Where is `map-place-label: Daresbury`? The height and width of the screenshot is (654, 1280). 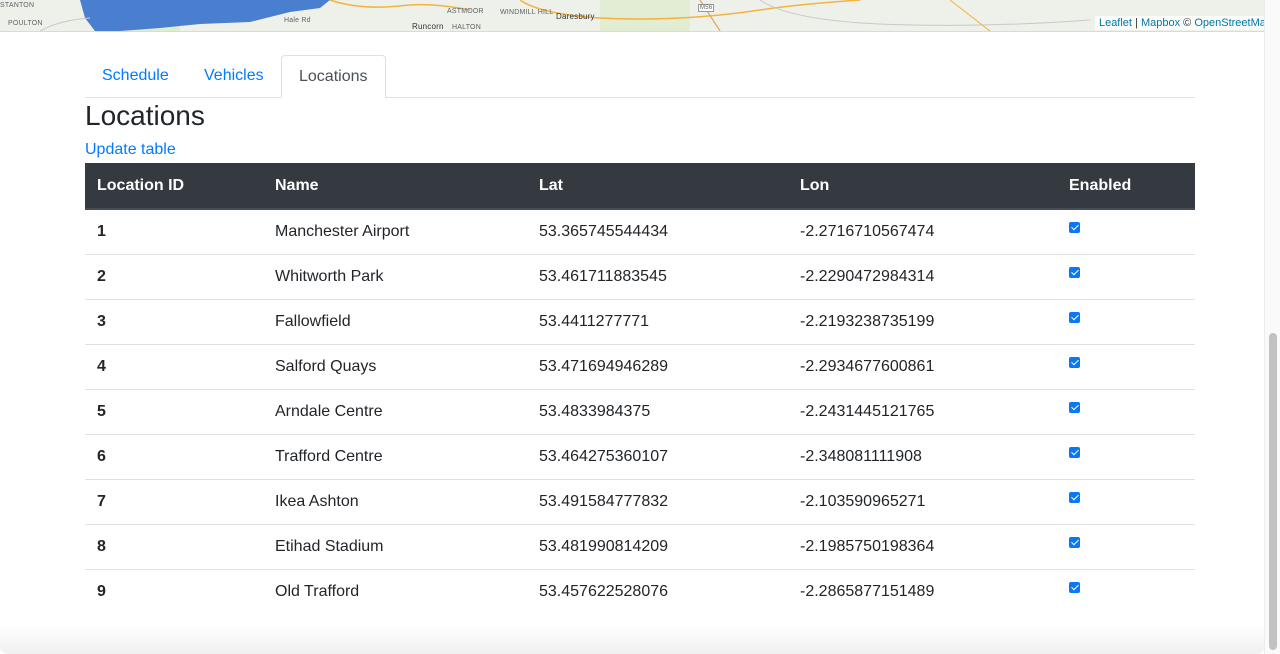 map-place-label: Daresbury is located at coordinates (575, 16).